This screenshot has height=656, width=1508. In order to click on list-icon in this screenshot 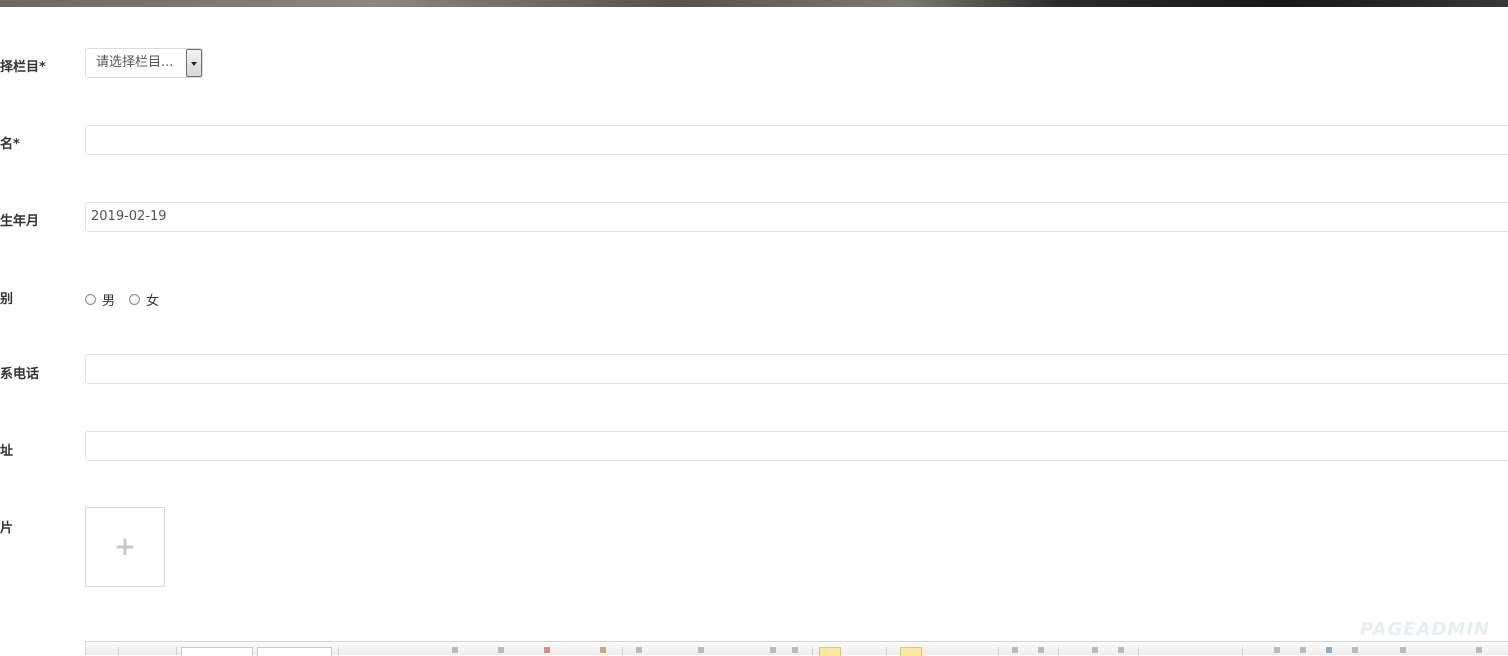, I will do `click(773, 650)`.